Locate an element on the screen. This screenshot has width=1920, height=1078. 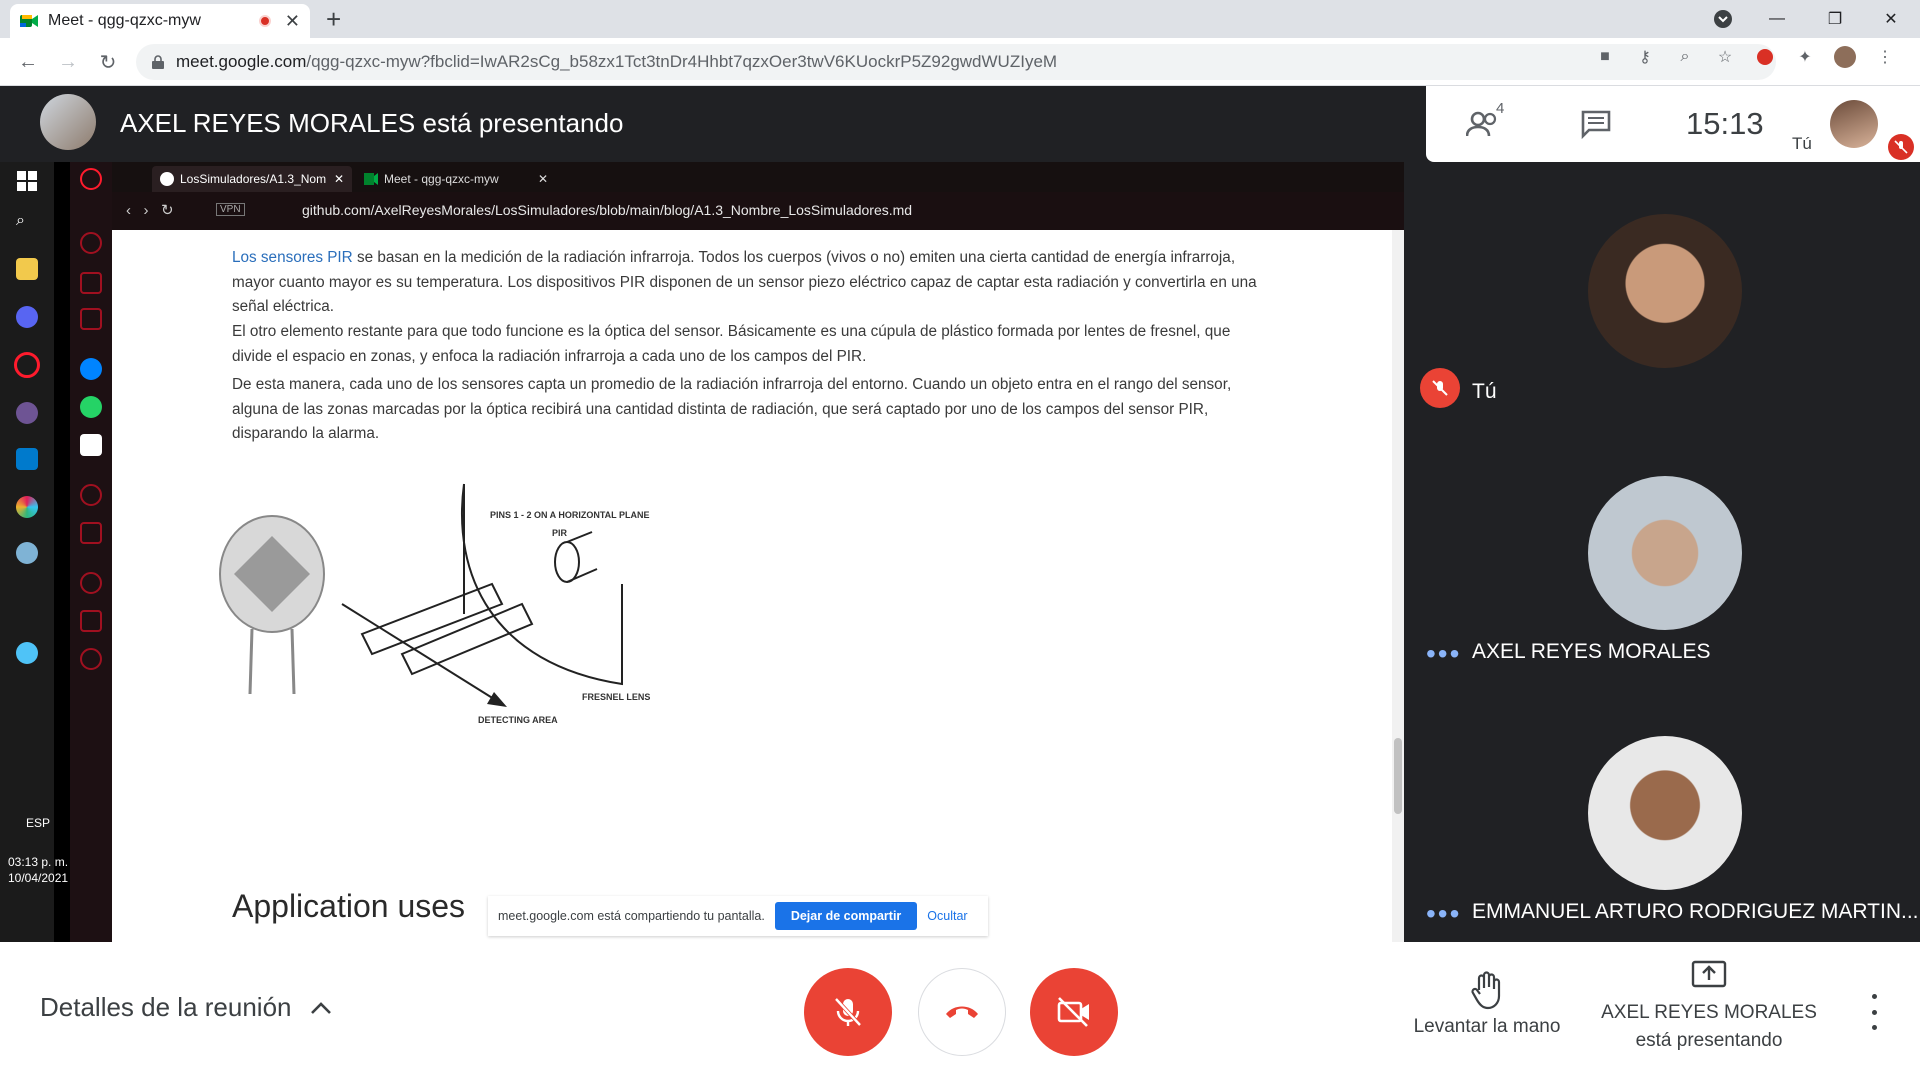
meeting-clock: 15:13 is located at coordinates (1725, 123).